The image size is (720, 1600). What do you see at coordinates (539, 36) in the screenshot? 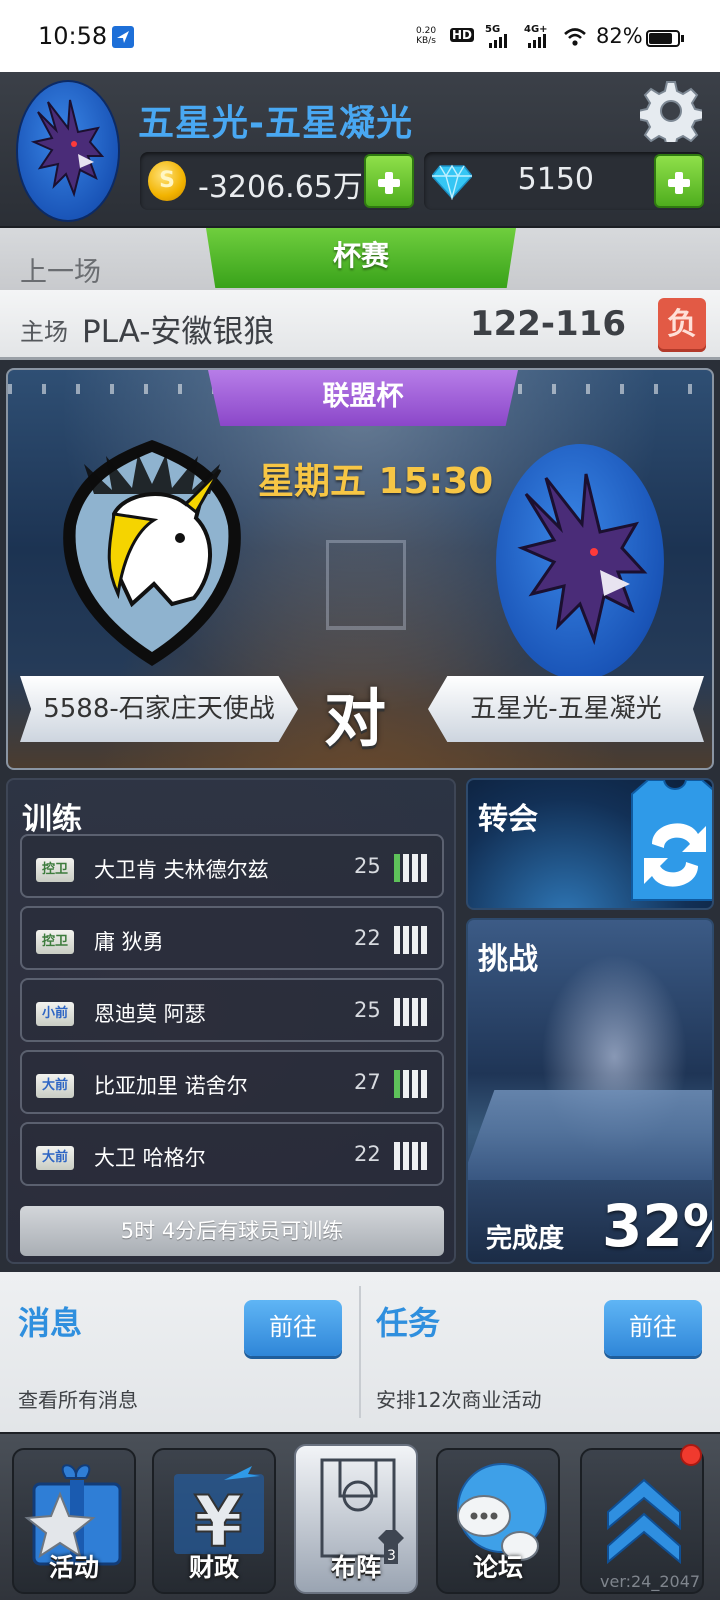
I see `signal-4g-icon: 4G+` at bounding box center [539, 36].